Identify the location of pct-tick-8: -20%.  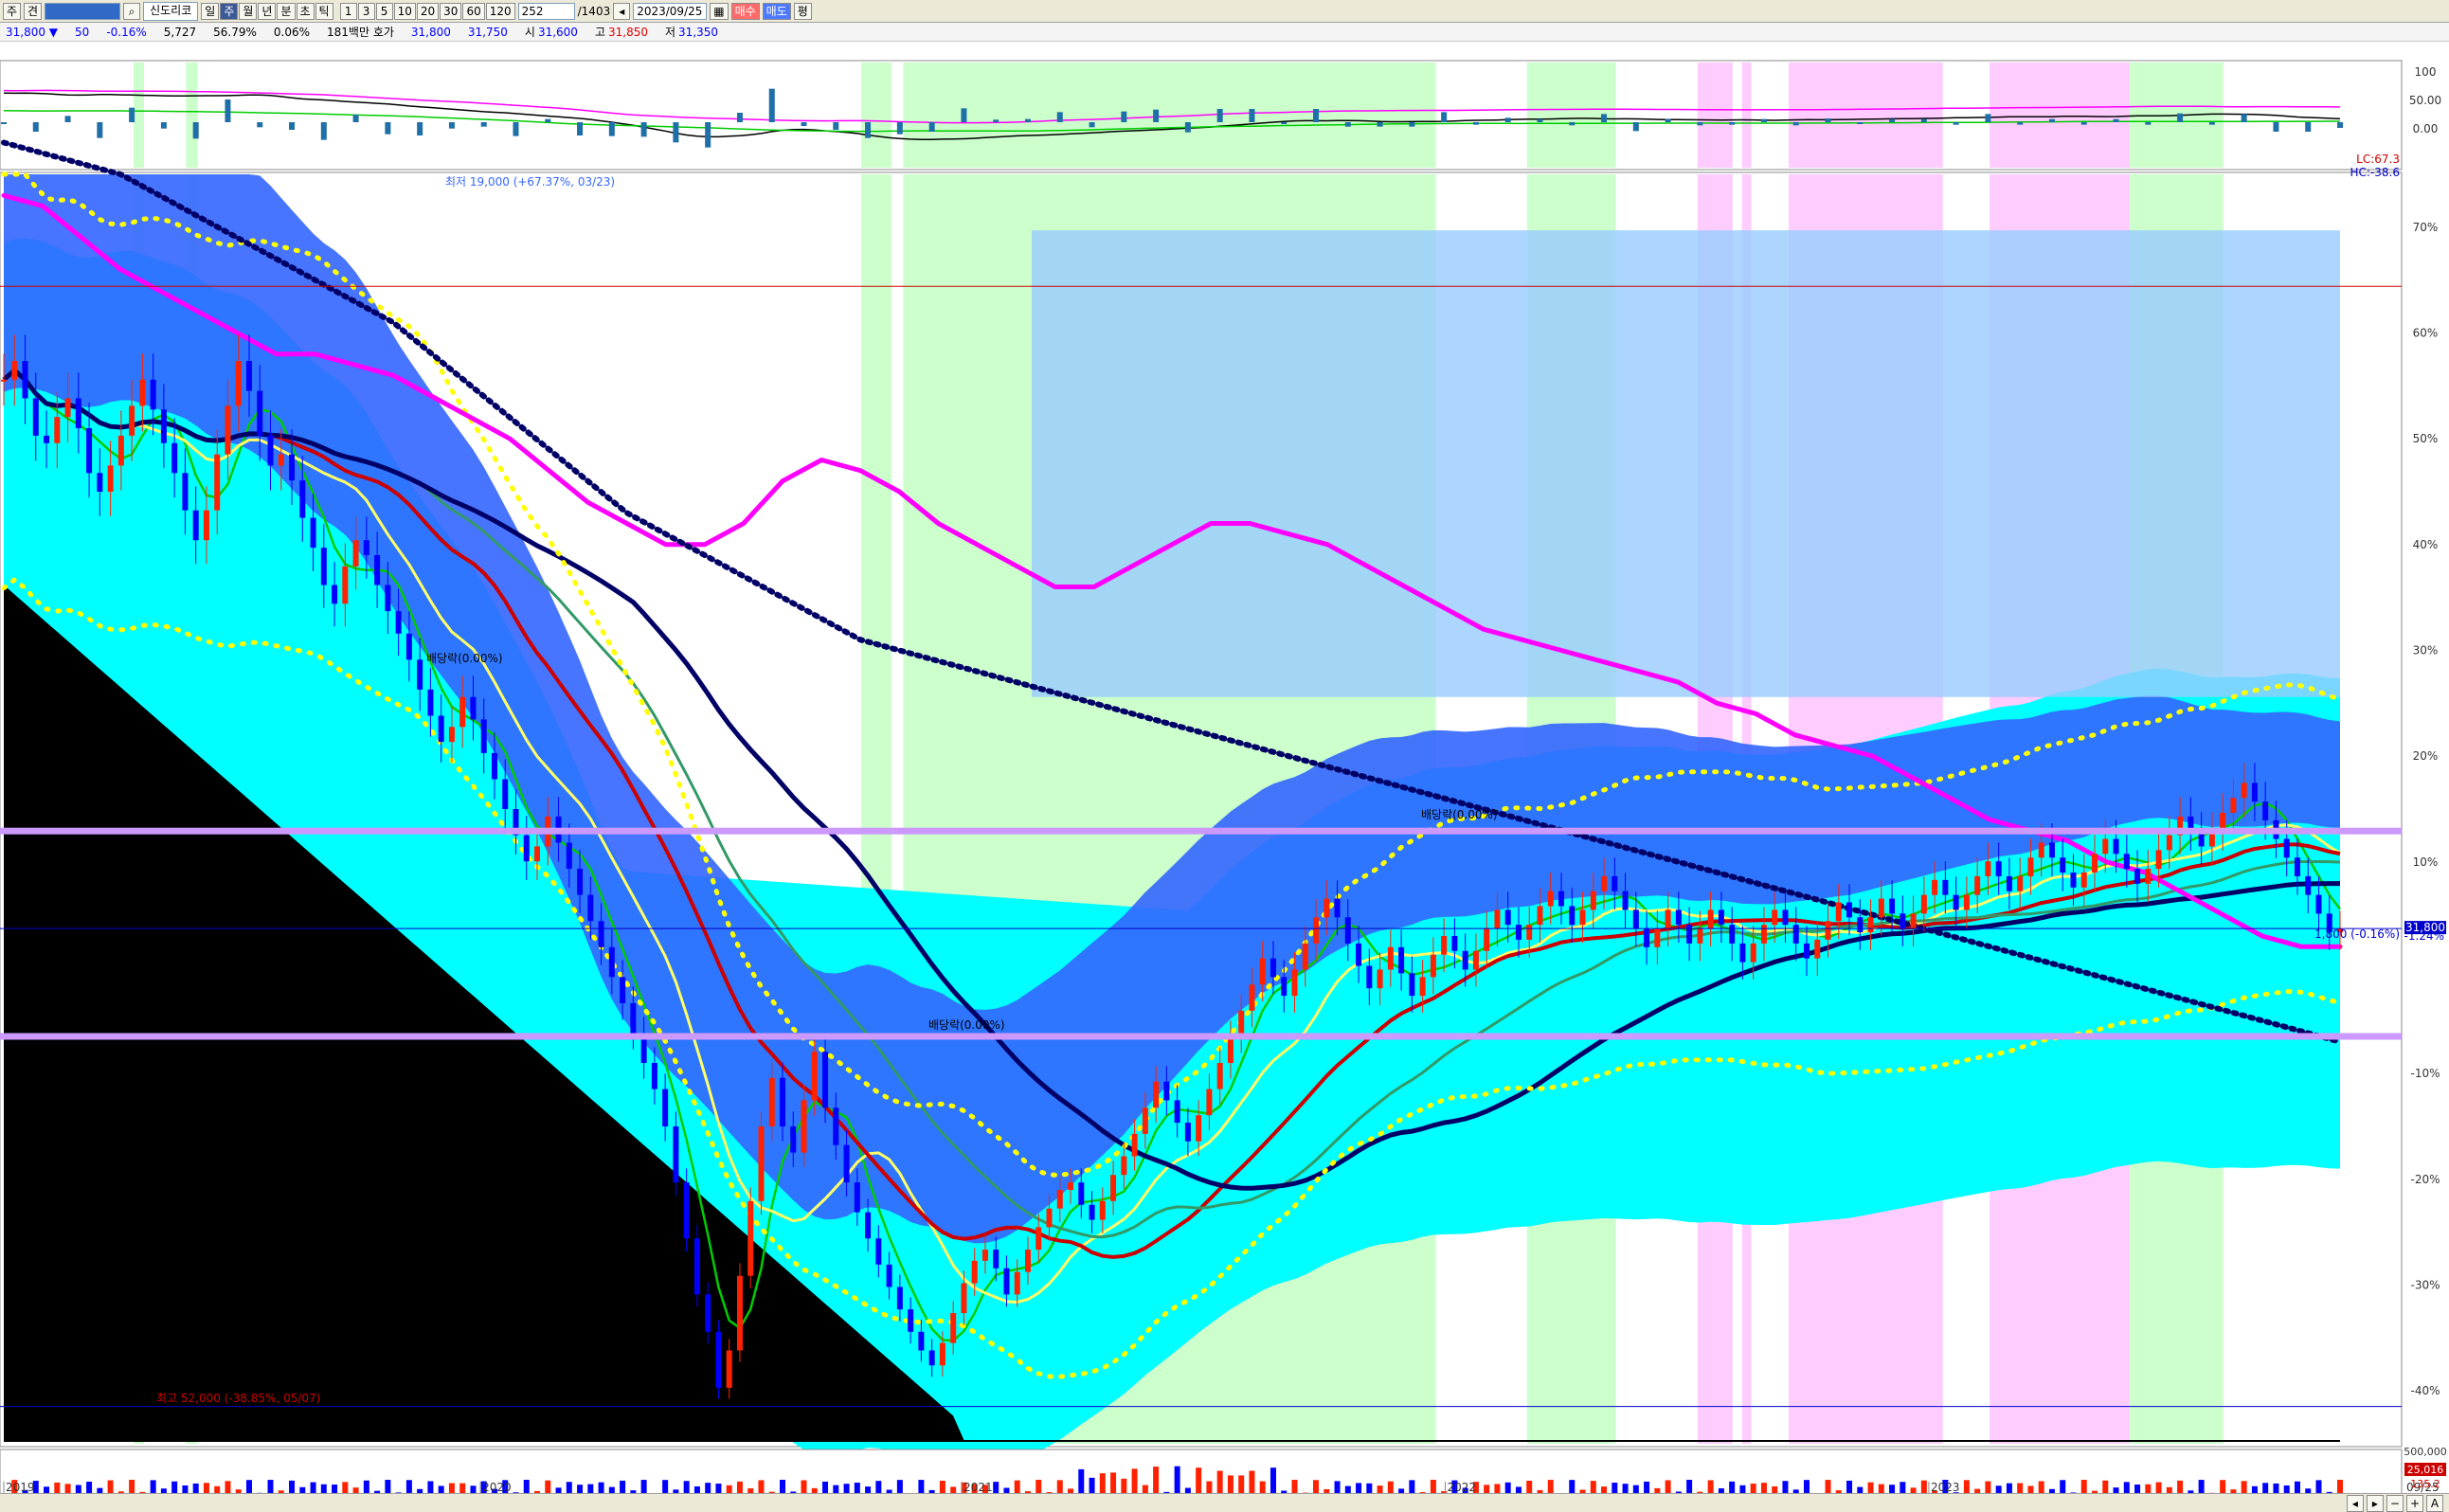
(2425, 1179).